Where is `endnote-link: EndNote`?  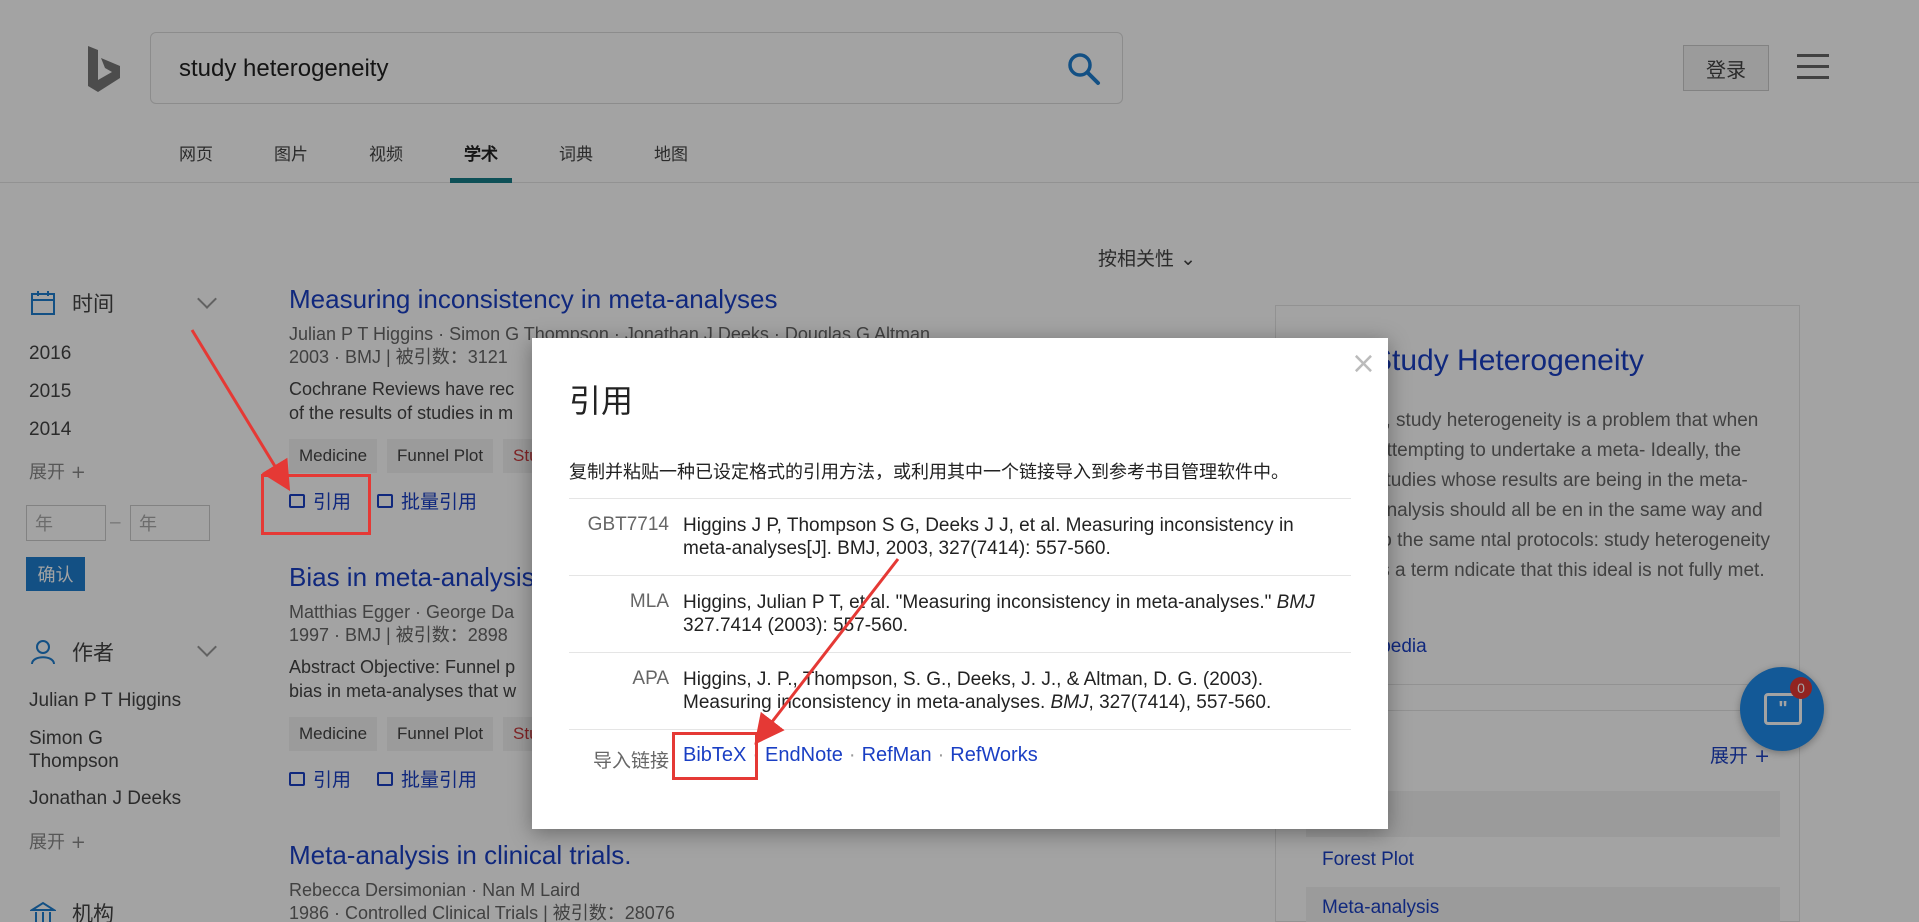 endnote-link: EndNote is located at coordinates (804, 755).